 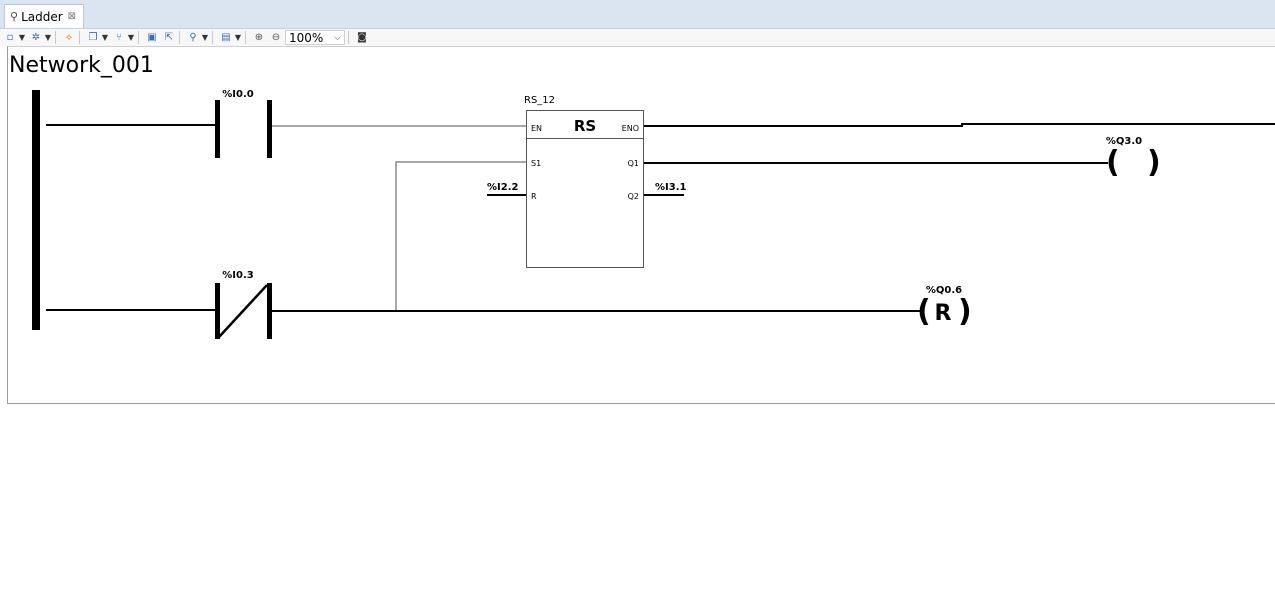 I want to click on coil-label: %Q0.6, so click(x=944, y=290).